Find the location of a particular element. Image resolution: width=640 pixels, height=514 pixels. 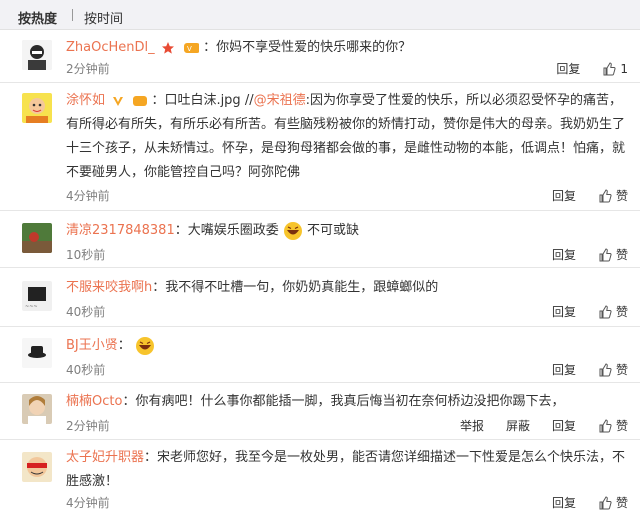

comment-text-prefix: ：口吐白沫.jpg // is located at coordinates (202, 100).